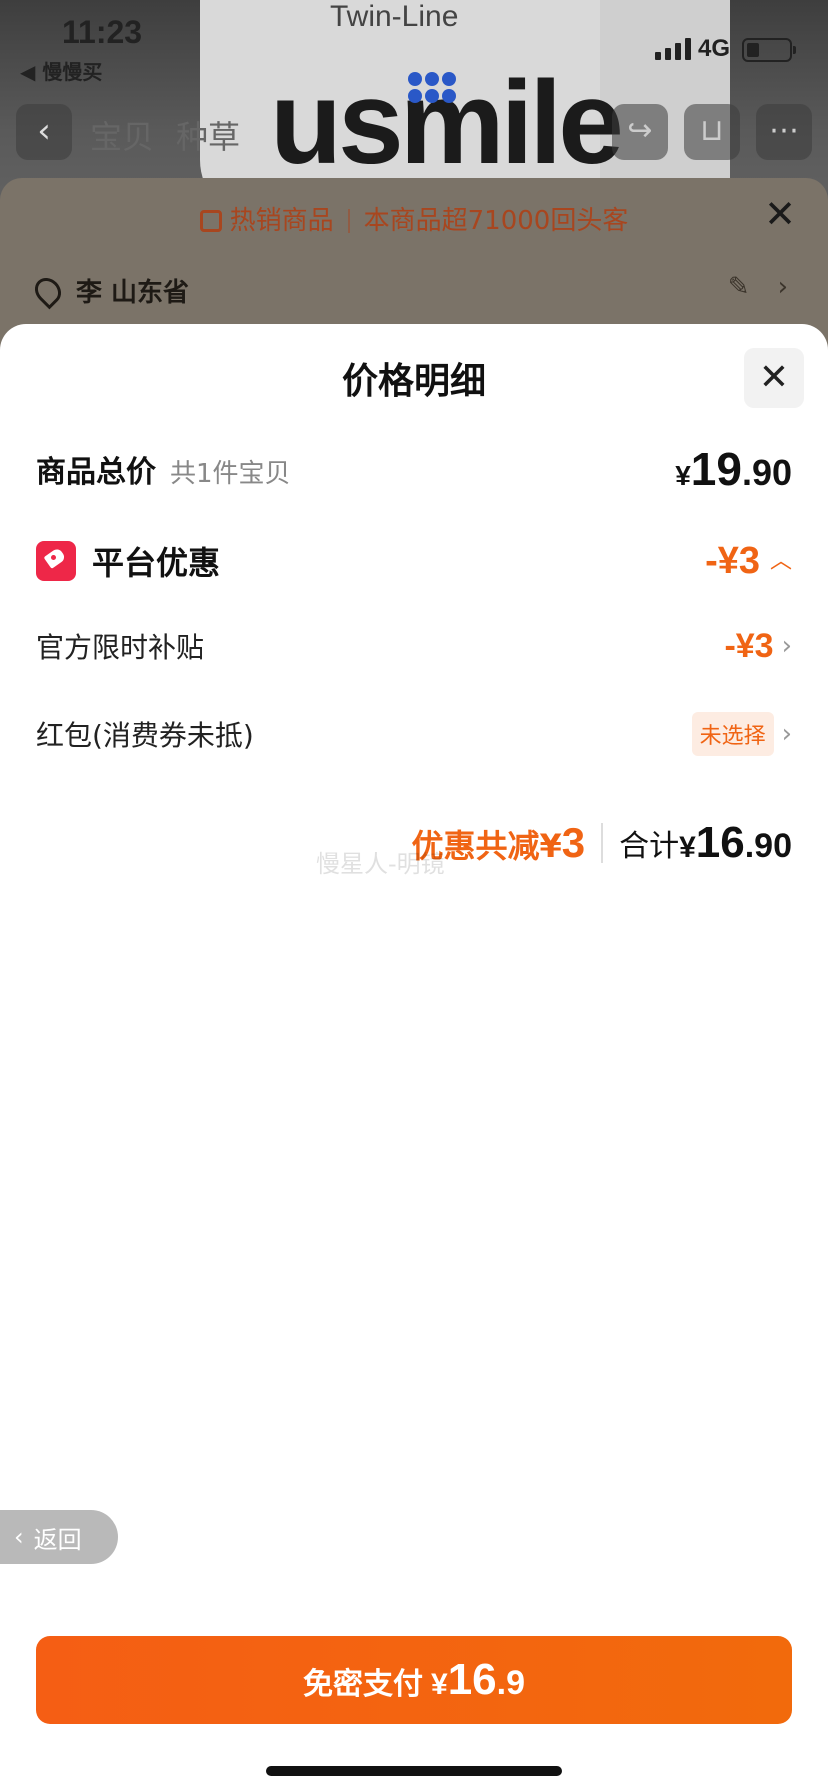 The image size is (828, 1792). I want to click on share-icon: ↪, so click(640, 132).